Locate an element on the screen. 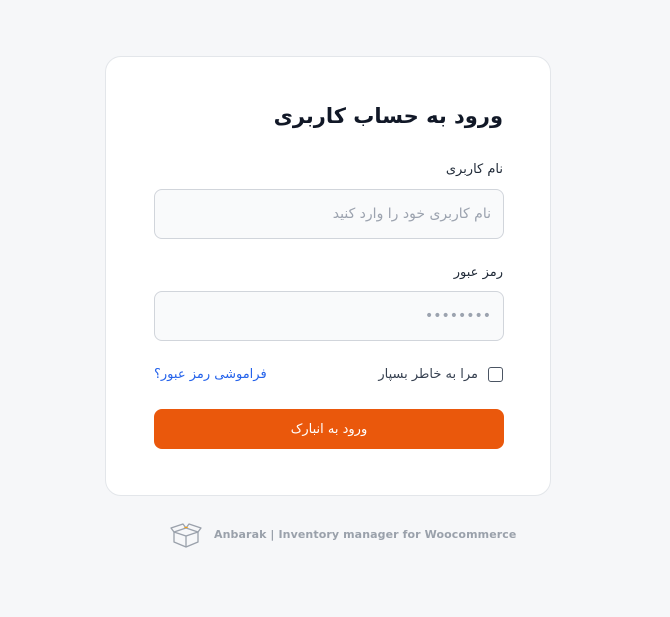 The image size is (670, 617). box-icon is located at coordinates (186, 535).